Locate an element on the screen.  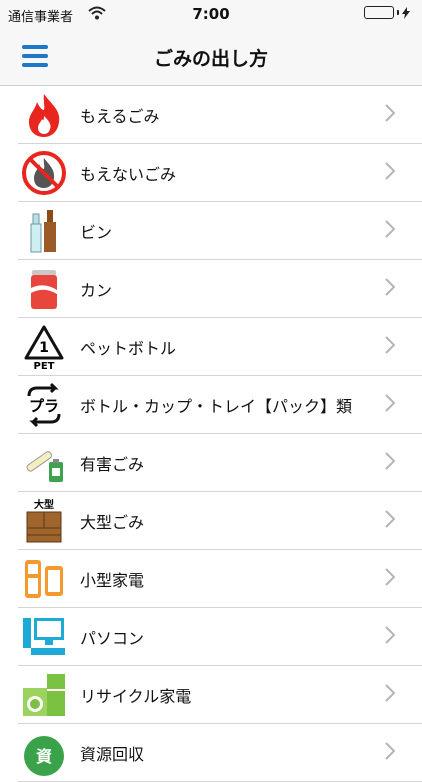
flame-icon is located at coordinates (44, 115).